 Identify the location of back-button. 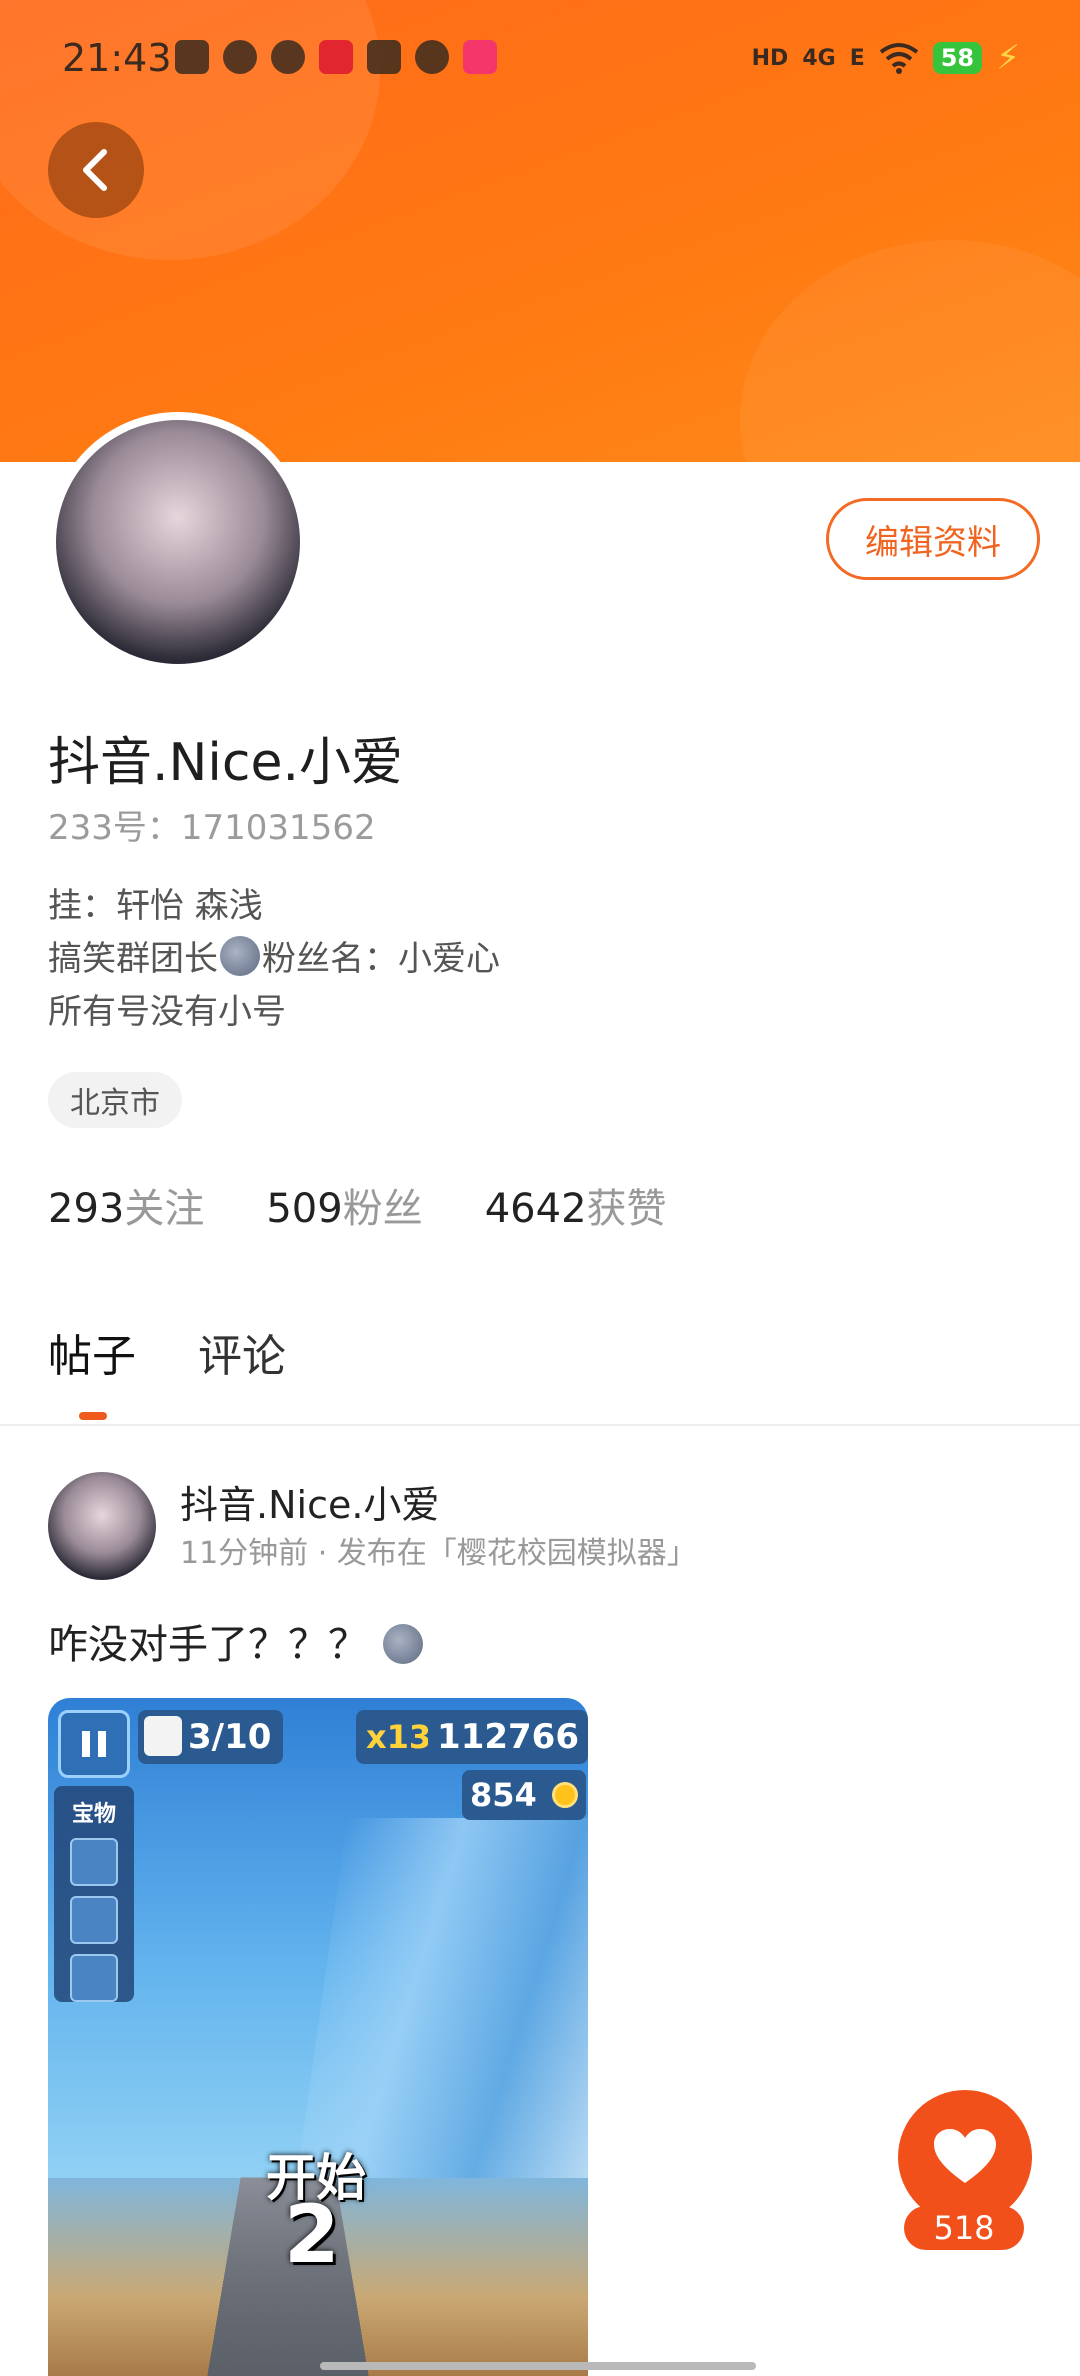
(96, 170).